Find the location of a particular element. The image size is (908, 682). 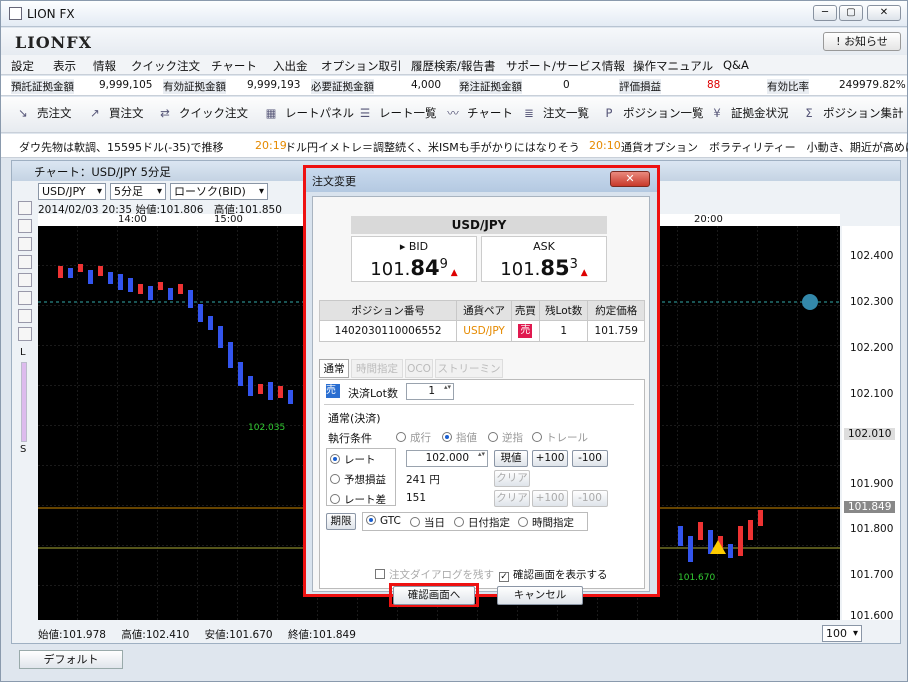

menu-info: 情報 is located at coordinates (104, 66).